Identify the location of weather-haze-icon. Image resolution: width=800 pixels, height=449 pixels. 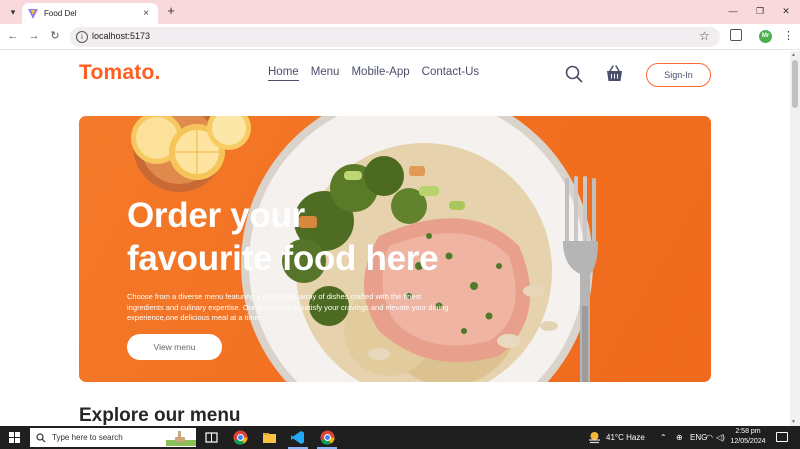
(594, 438).